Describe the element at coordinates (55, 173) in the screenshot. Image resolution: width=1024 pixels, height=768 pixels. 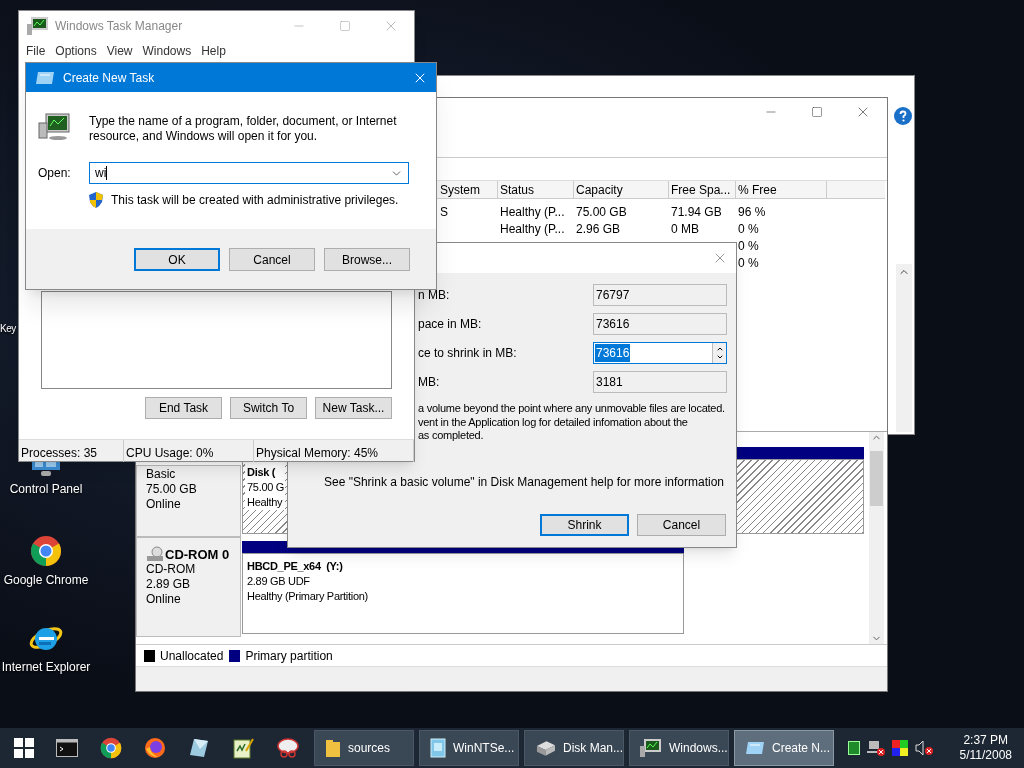
I see `open-label: Open:` at that location.